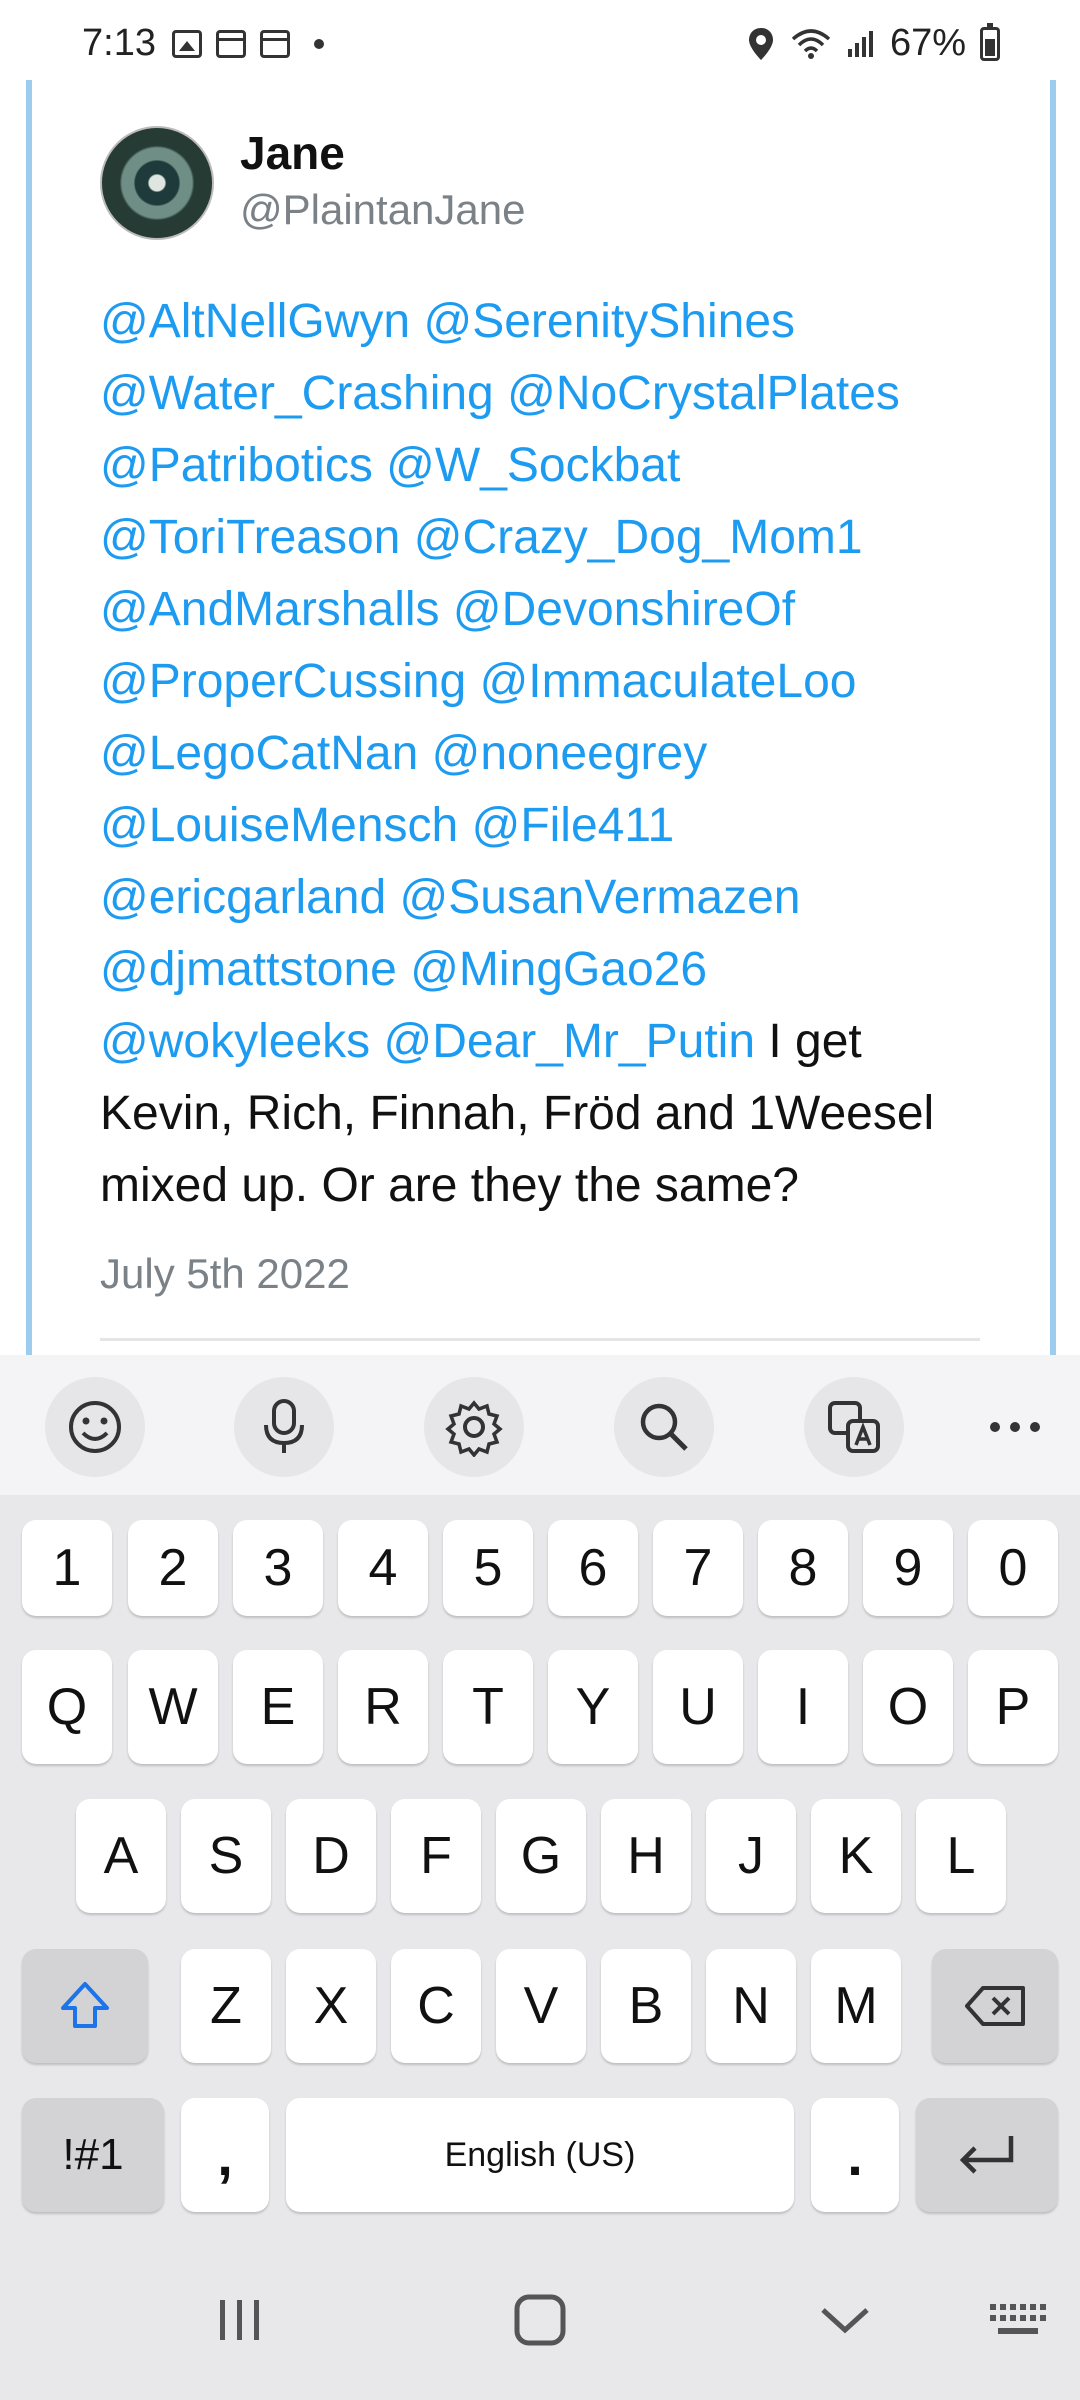 The image size is (1080, 2400). I want to click on key-b: B, so click(646, 2006).